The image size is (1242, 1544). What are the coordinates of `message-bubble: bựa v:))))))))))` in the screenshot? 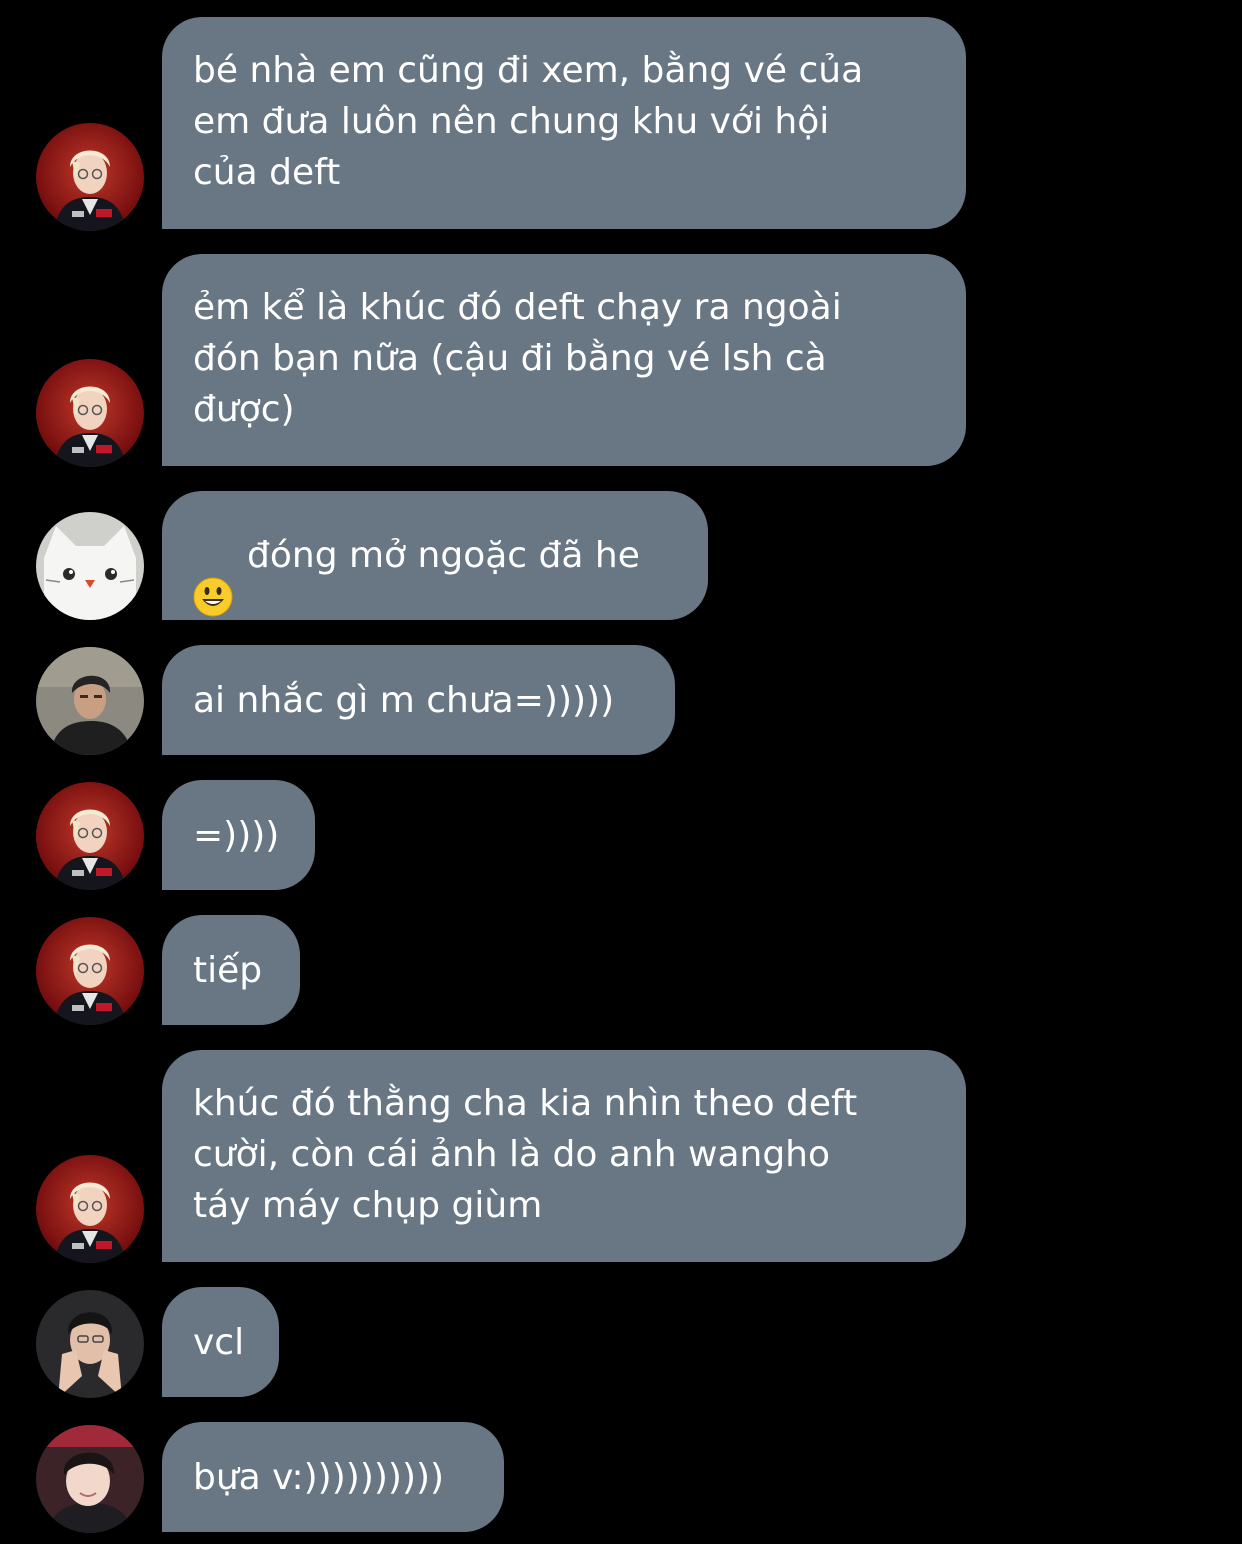 It's located at (333, 1477).